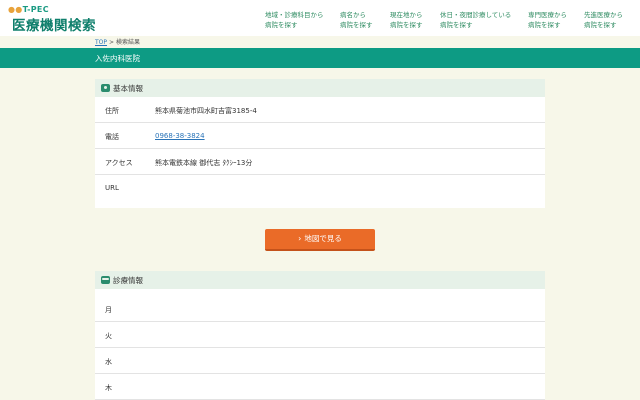 The width and height of the screenshot is (640, 400). I want to click on access-row: アクセス 熊本電鉄本線 御代志 ﾀｸｼｰ13分, so click(320, 162).